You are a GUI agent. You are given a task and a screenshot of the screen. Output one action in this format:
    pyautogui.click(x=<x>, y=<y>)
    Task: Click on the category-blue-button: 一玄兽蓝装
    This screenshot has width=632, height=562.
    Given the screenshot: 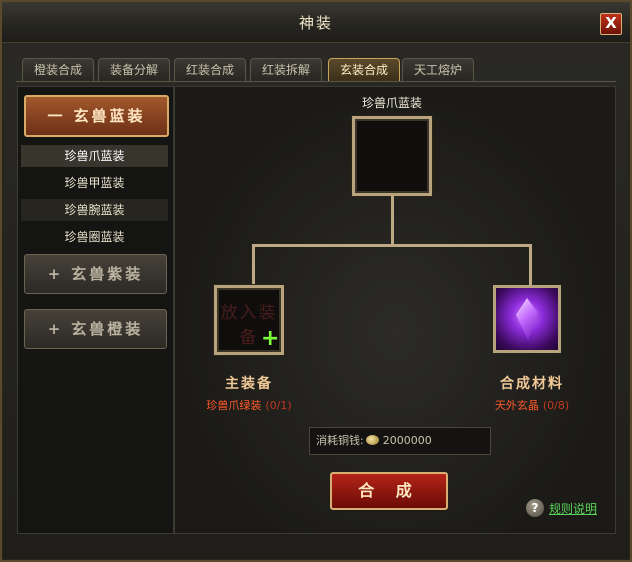 What is the action you would take?
    pyautogui.click(x=96, y=116)
    